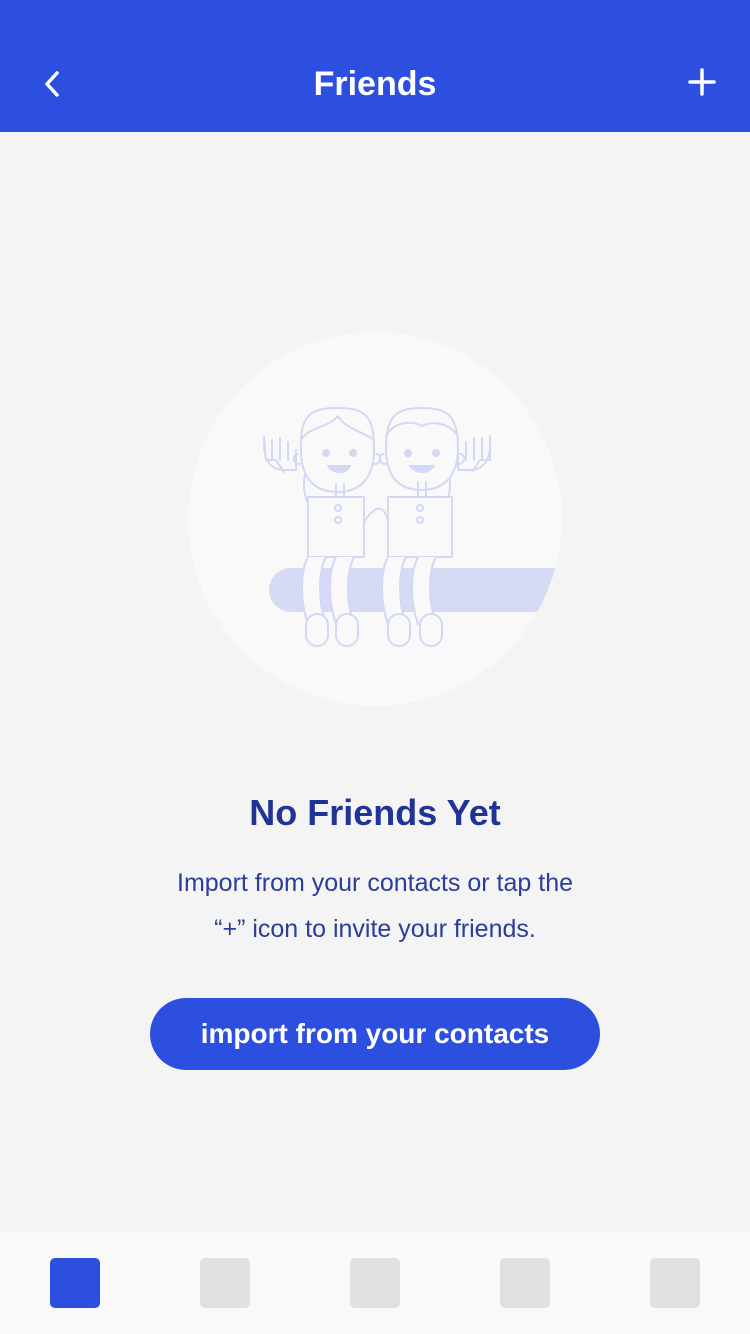  I want to click on header-bar: Friends, so click(375, 66).